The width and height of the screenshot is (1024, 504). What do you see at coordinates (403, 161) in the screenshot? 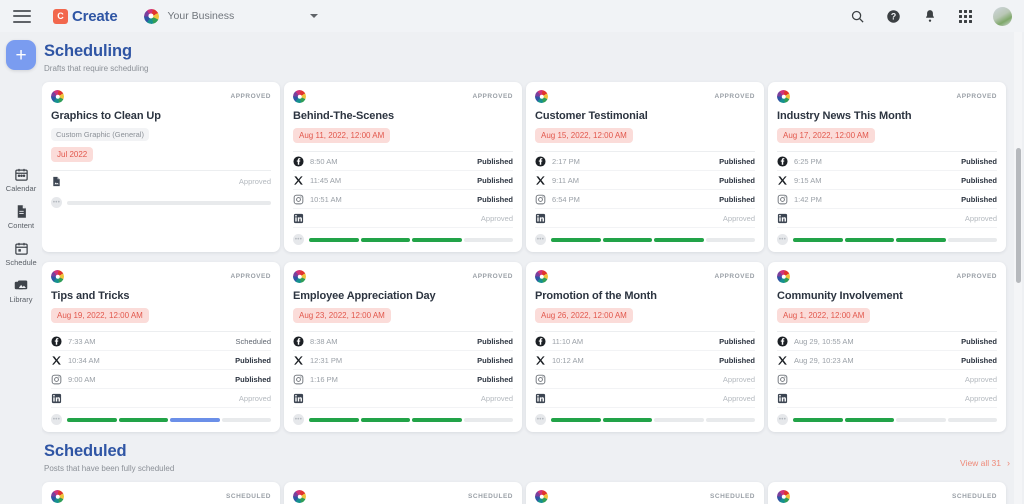
I see `channel-row: 8:50 AM Published` at bounding box center [403, 161].